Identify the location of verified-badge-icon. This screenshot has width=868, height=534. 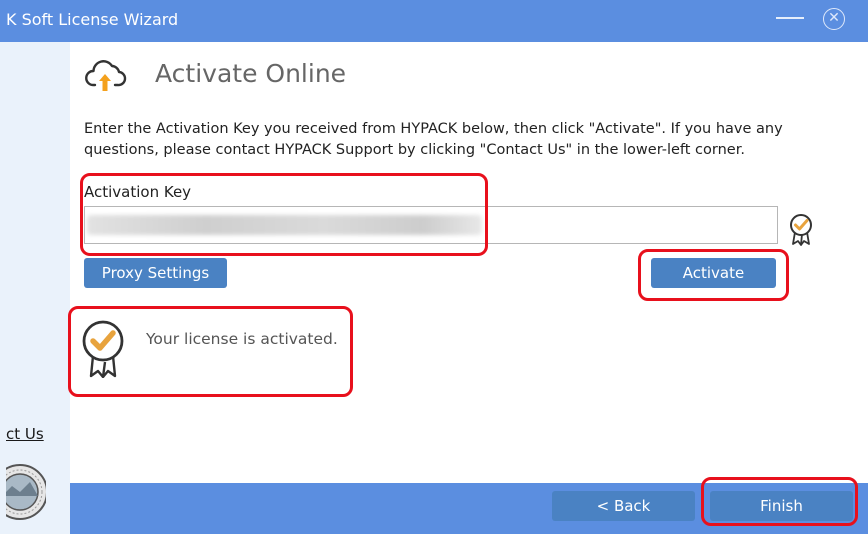
(801, 229).